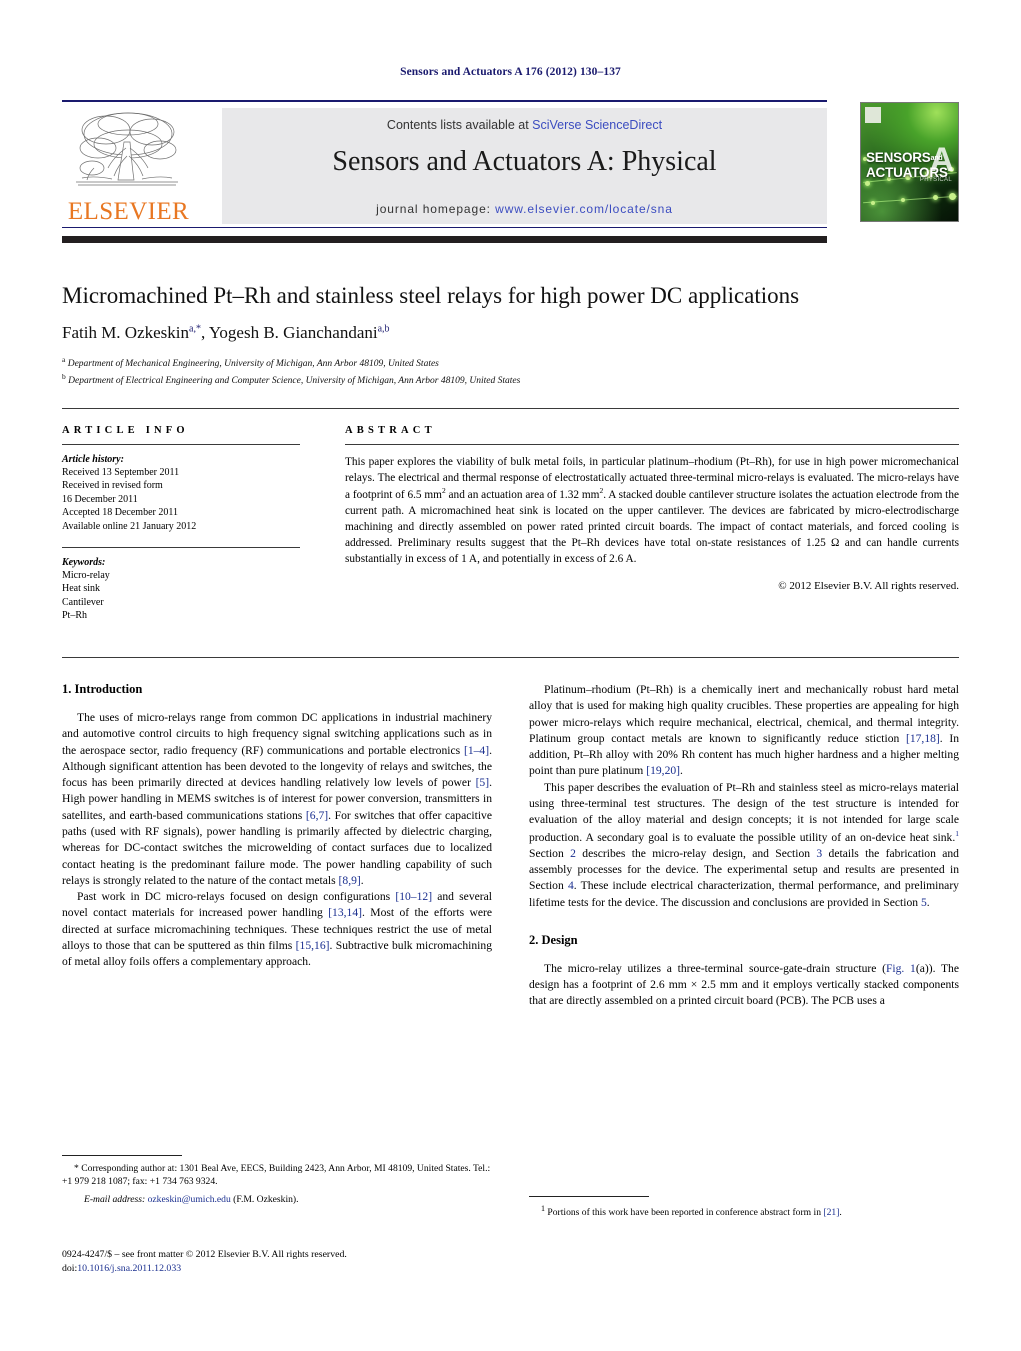 The height and width of the screenshot is (1351, 1021). What do you see at coordinates (957, 833) in the screenshot?
I see `footnote-marker: 1` at bounding box center [957, 833].